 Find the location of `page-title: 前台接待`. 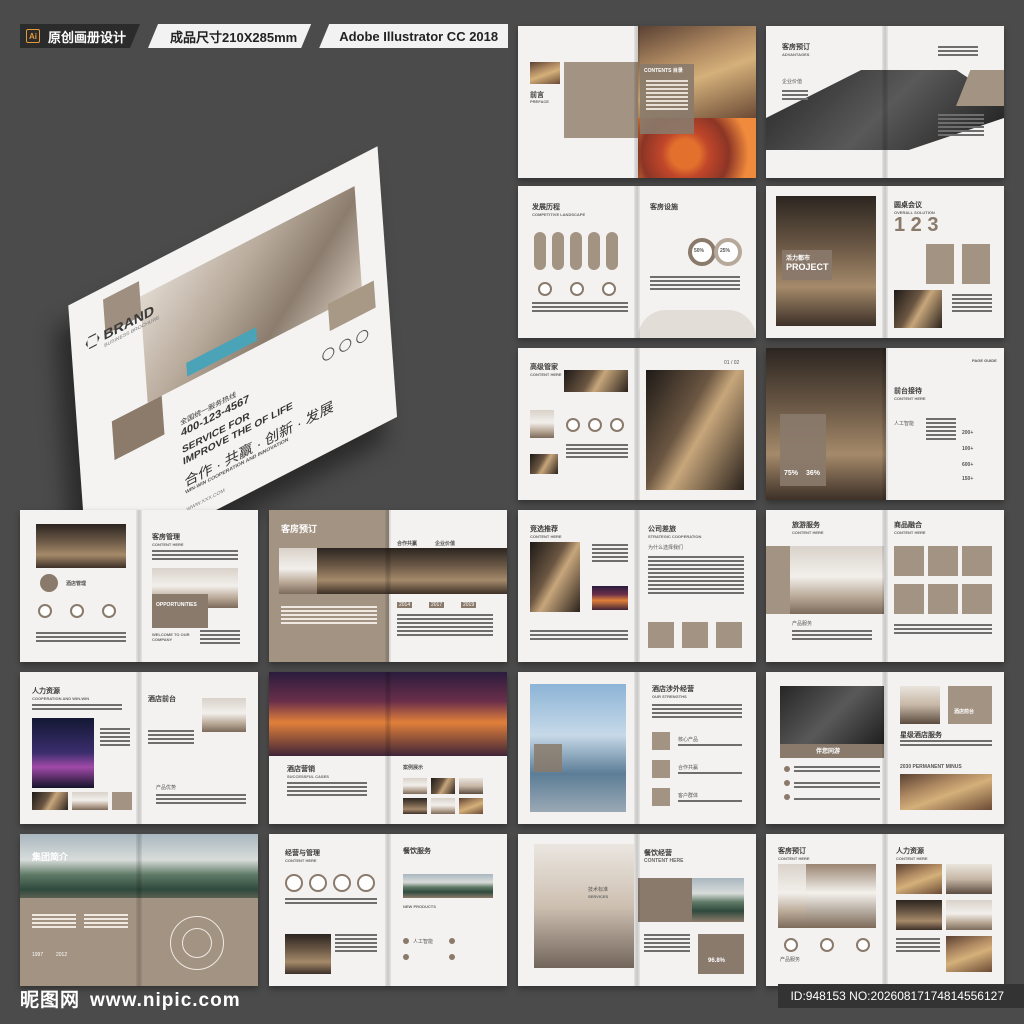

page-title: 前台接待 is located at coordinates (908, 391).